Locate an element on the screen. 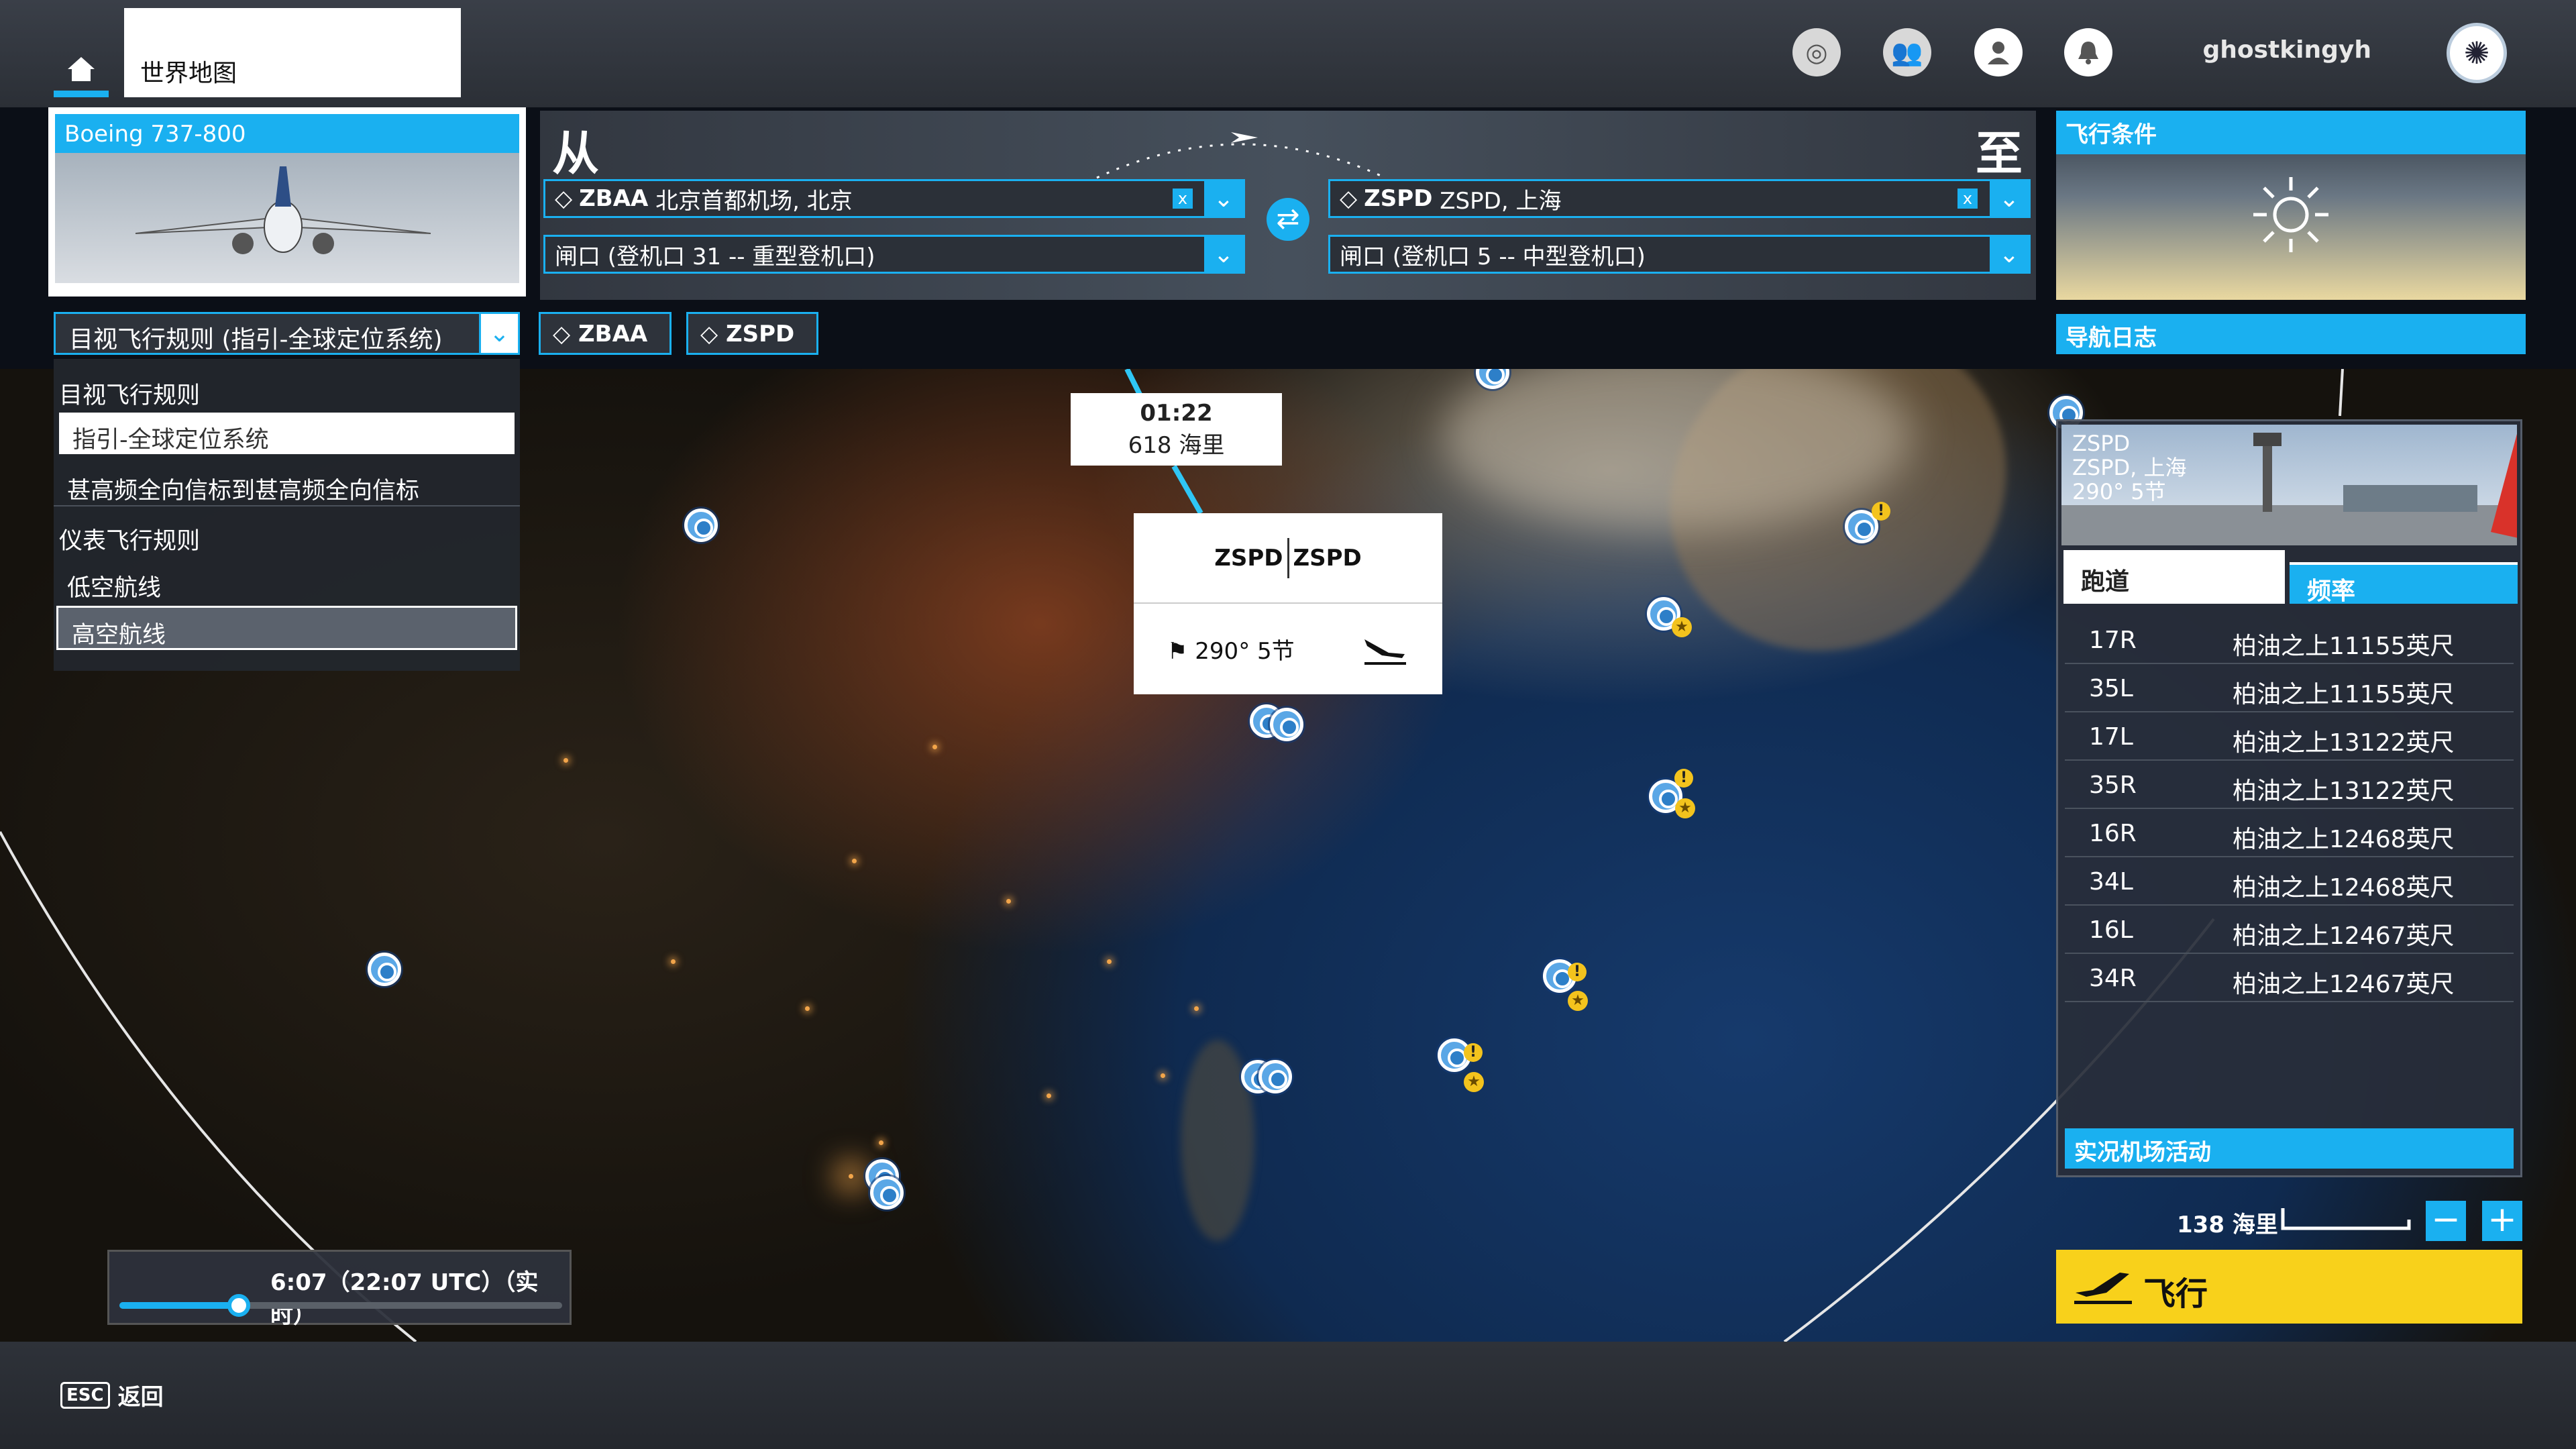  runway-row: 16R 柏油之上12468英尺 is located at coordinates (2289, 833).